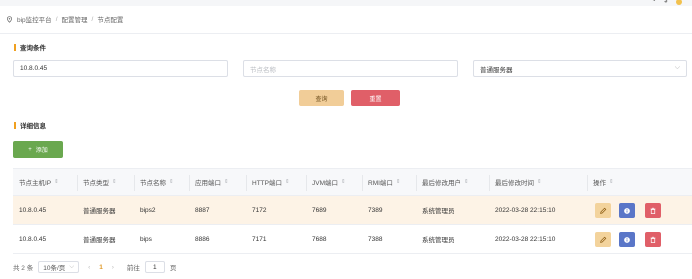  Describe the element at coordinates (133, 268) in the screenshot. I see `goto-label: 前往` at that location.